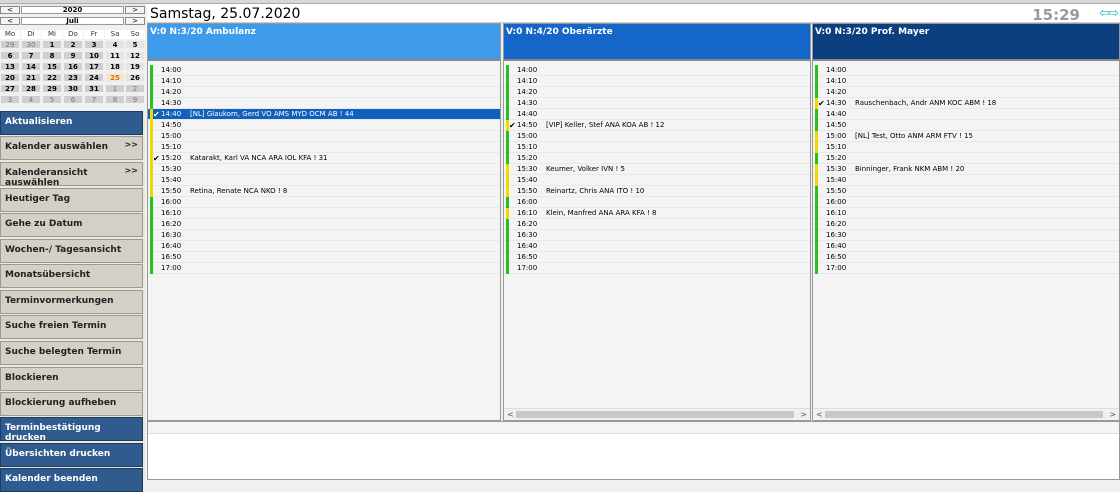  Describe the element at coordinates (657, 169) in the screenshot. I see `time-slot: 15:30 Keumer, Volker IVN ! 5` at that location.